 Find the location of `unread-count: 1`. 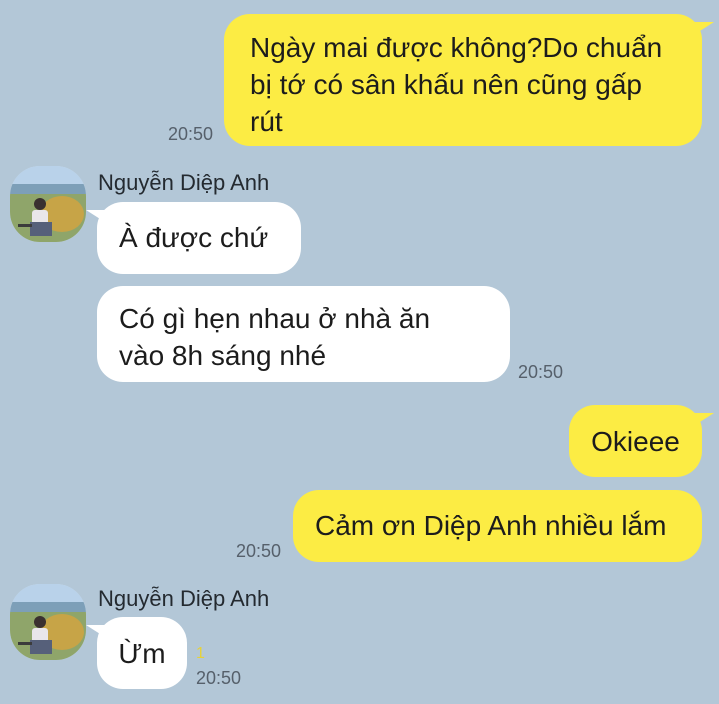

unread-count: 1 is located at coordinates (200, 653).